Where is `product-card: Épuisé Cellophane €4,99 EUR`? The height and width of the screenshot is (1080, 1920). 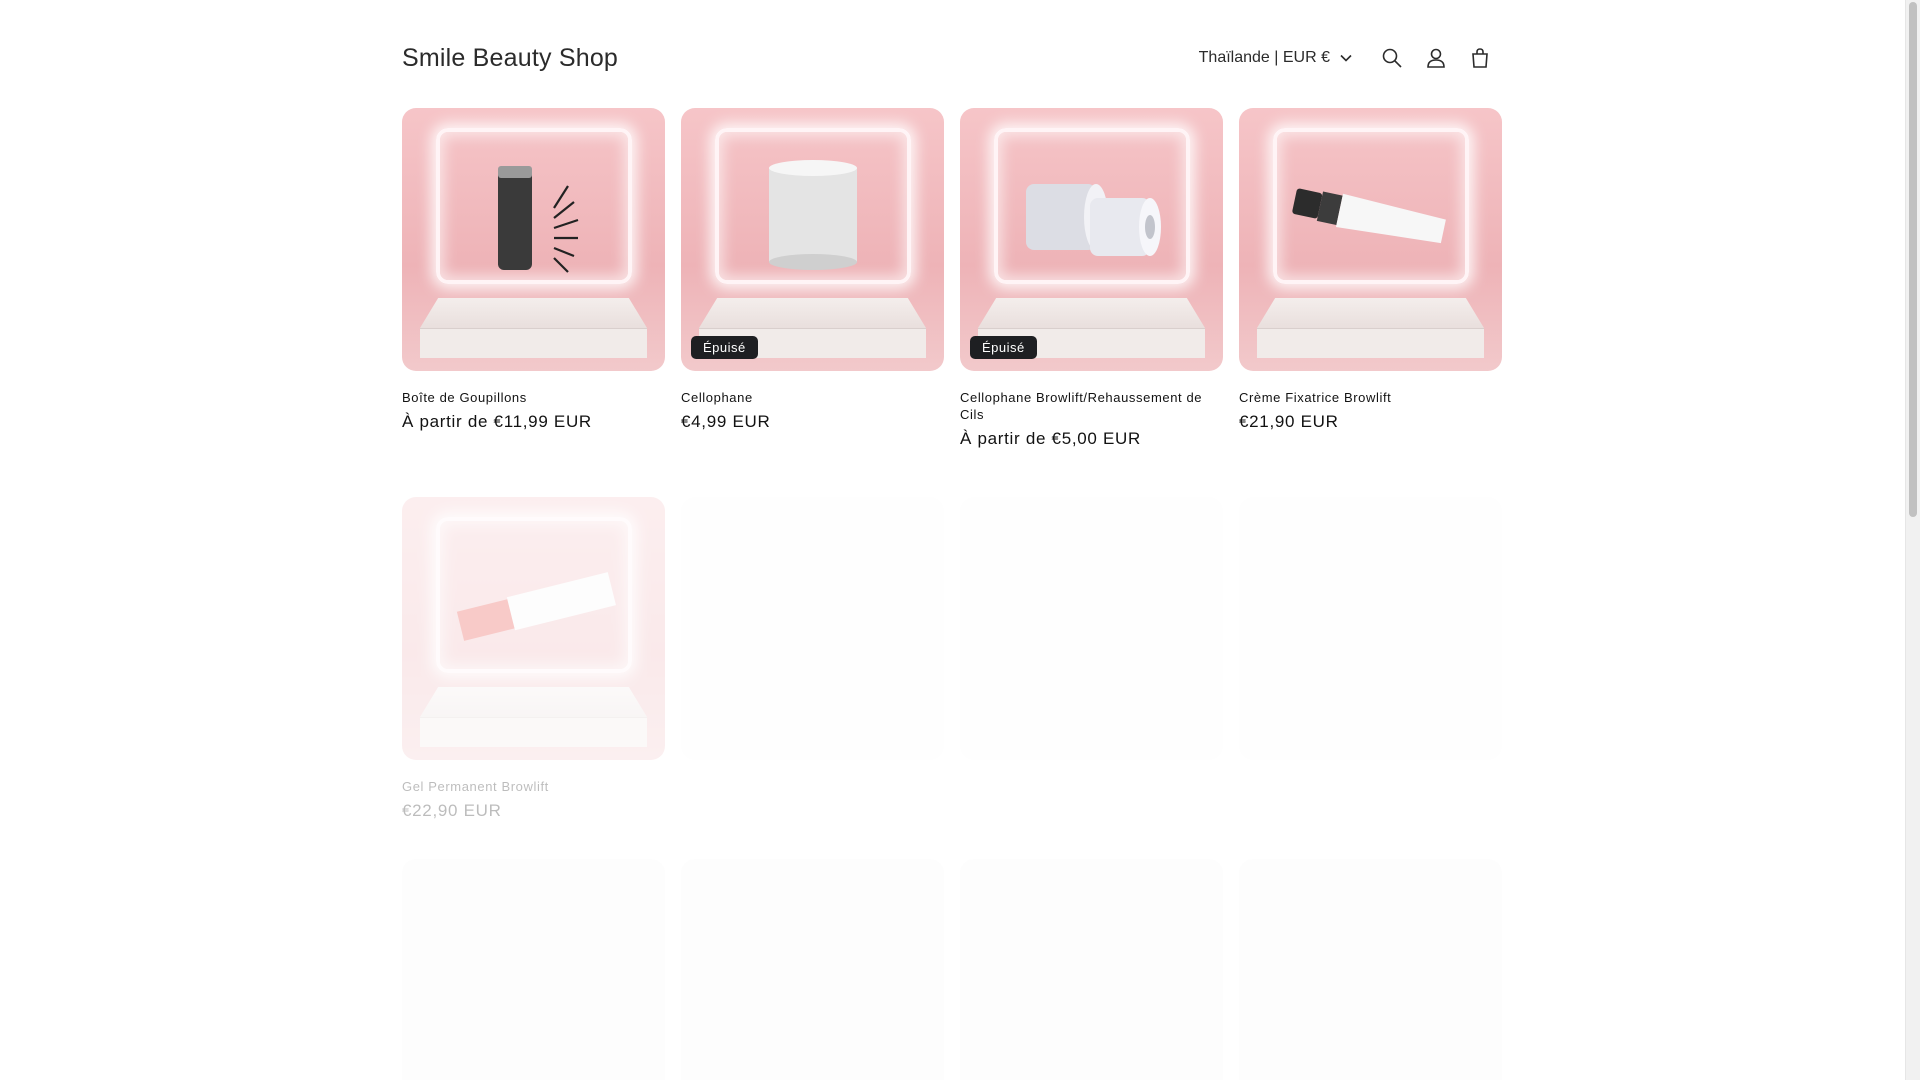 product-card: Épuisé Cellophane €4,99 EUR is located at coordinates (812, 278).